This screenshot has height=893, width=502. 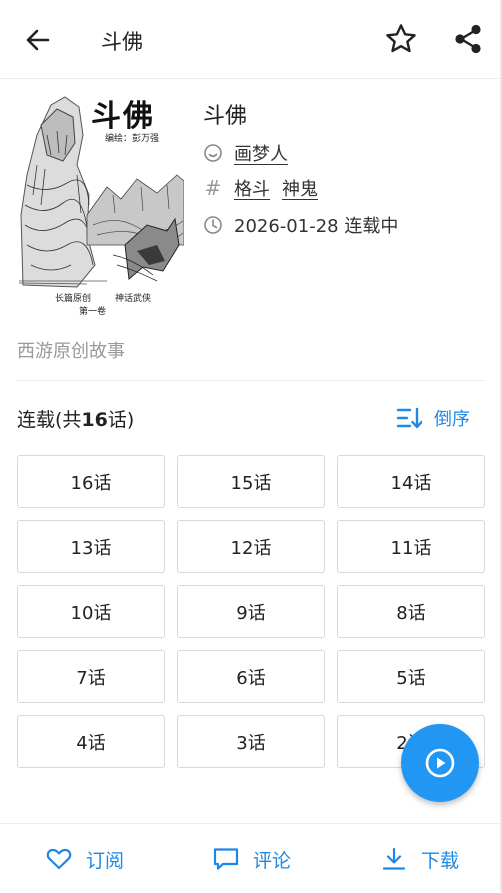 I want to click on chapter-button: 10话, so click(x=91, y=611).